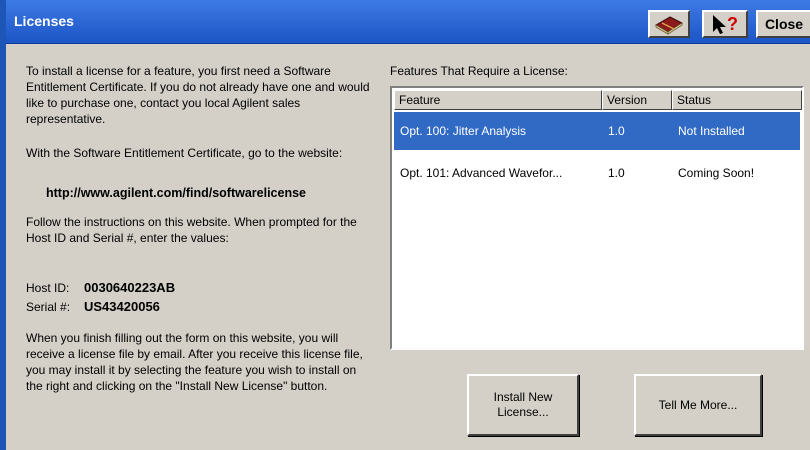 The width and height of the screenshot is (810, 450). I want to click on column-header-feature: Feature, so click(498, 100).